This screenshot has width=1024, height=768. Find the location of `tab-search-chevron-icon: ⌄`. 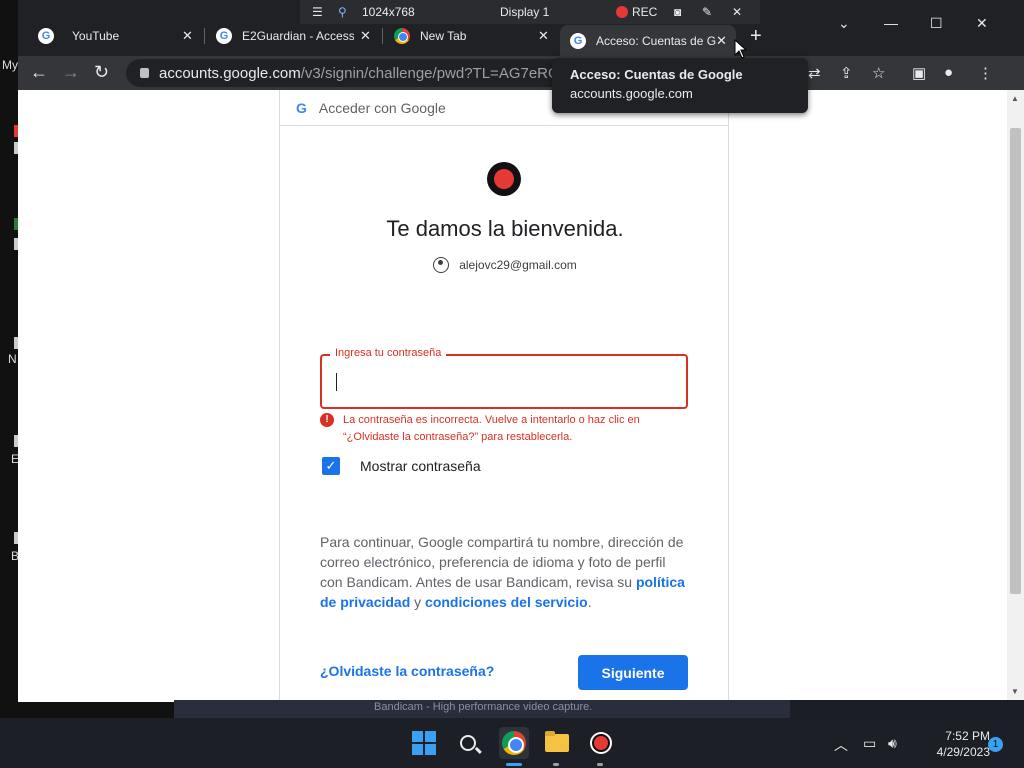

tab-search-chevron-icon: ⌄ is located at coordinates (844, 23).